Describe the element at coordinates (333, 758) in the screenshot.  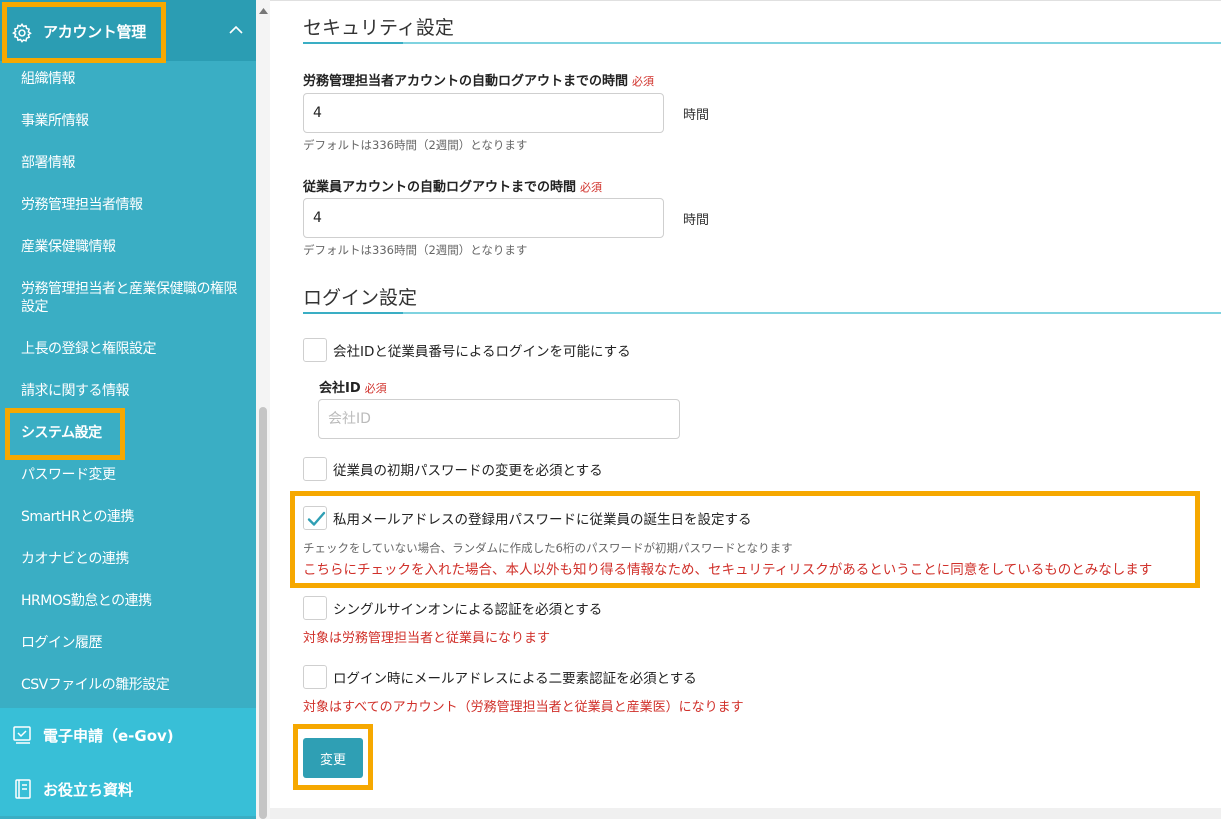
I see `change-button: 変更` at that location.